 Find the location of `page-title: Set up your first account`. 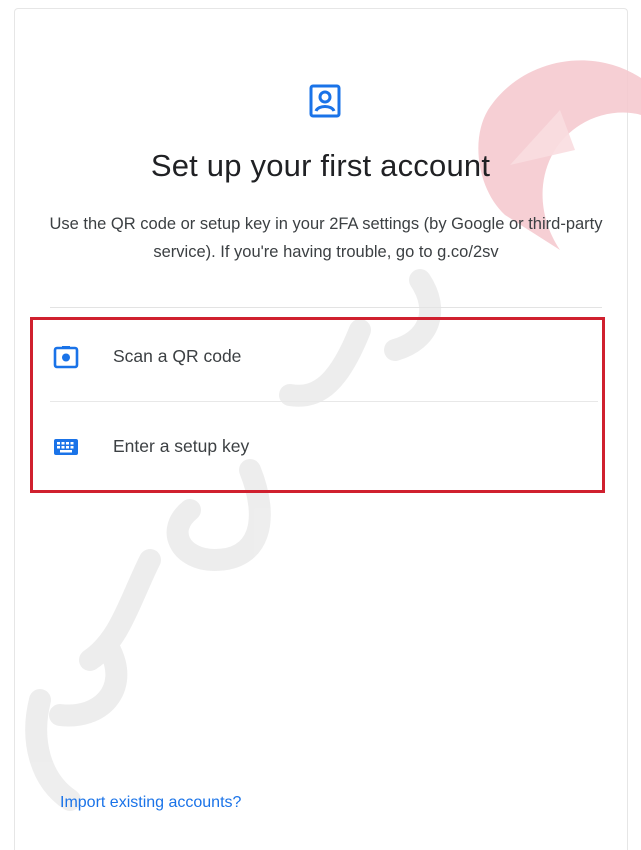

page-title: Set up your first account is located at coordinates (320, 165).